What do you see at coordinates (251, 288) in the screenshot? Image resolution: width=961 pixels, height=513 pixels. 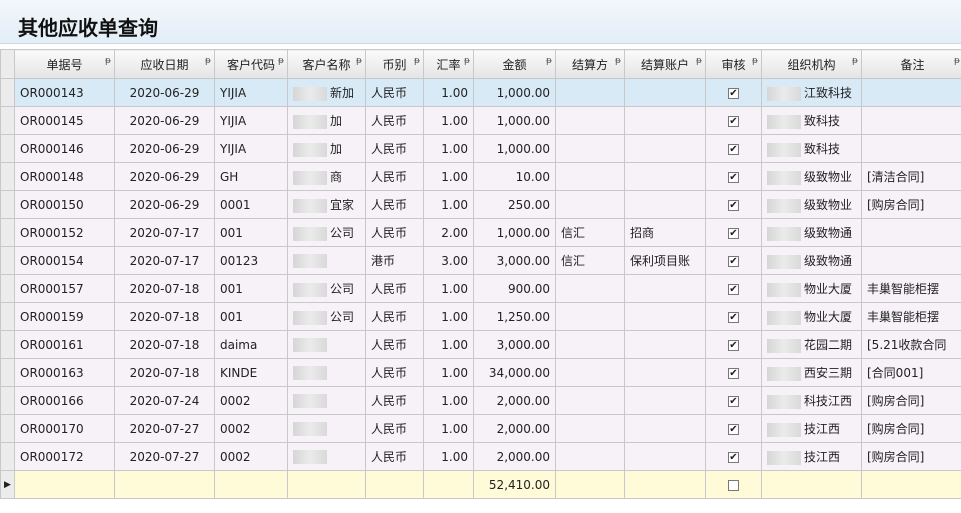 I see `cell-code: 001` at bounding box center [251, 288].